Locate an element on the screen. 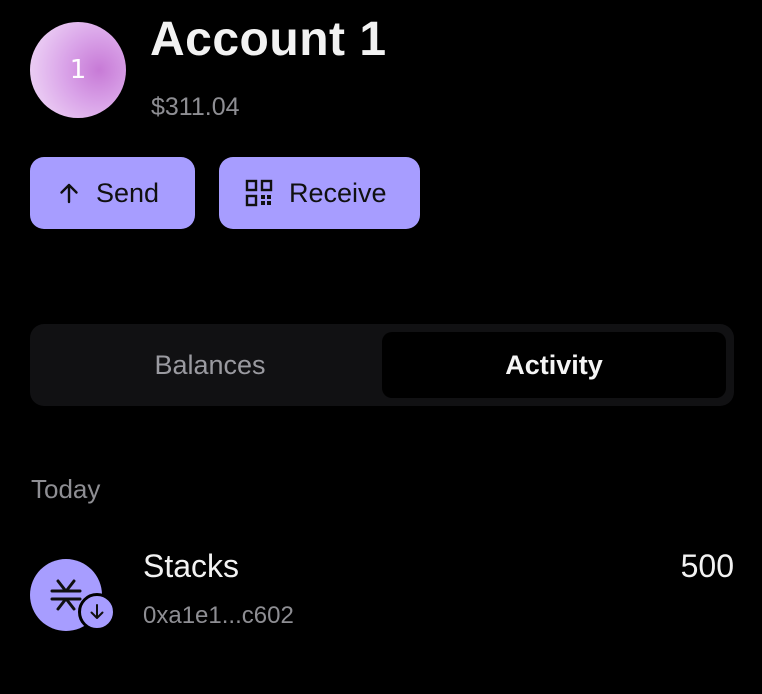  send-button: Send is located at coordinates (112, 193).